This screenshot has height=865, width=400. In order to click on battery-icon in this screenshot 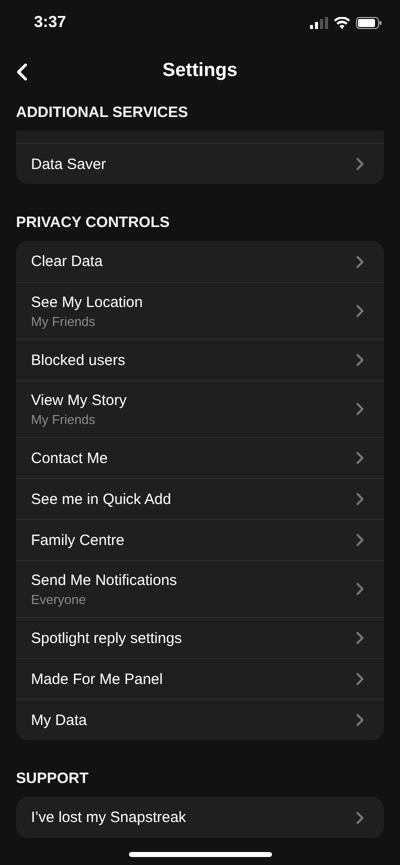, I will do `click(369, 23)`.